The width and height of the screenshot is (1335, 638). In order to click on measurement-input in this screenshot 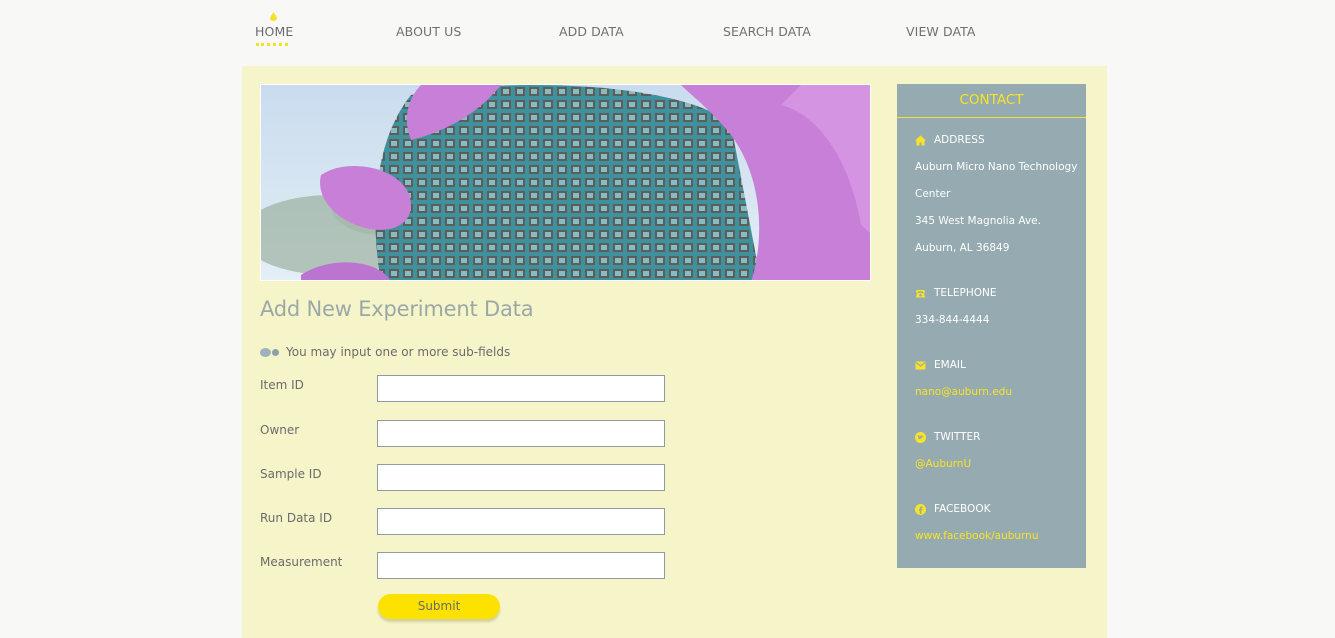, I will do `click(521, 565)`.